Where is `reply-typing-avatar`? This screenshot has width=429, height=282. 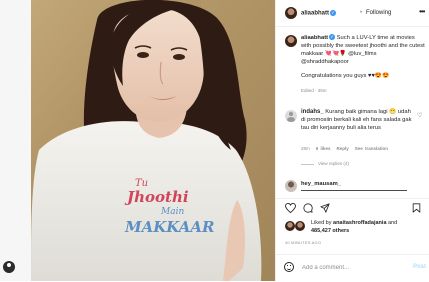
reply-typing-avatar is located at coordinates (291, 186).